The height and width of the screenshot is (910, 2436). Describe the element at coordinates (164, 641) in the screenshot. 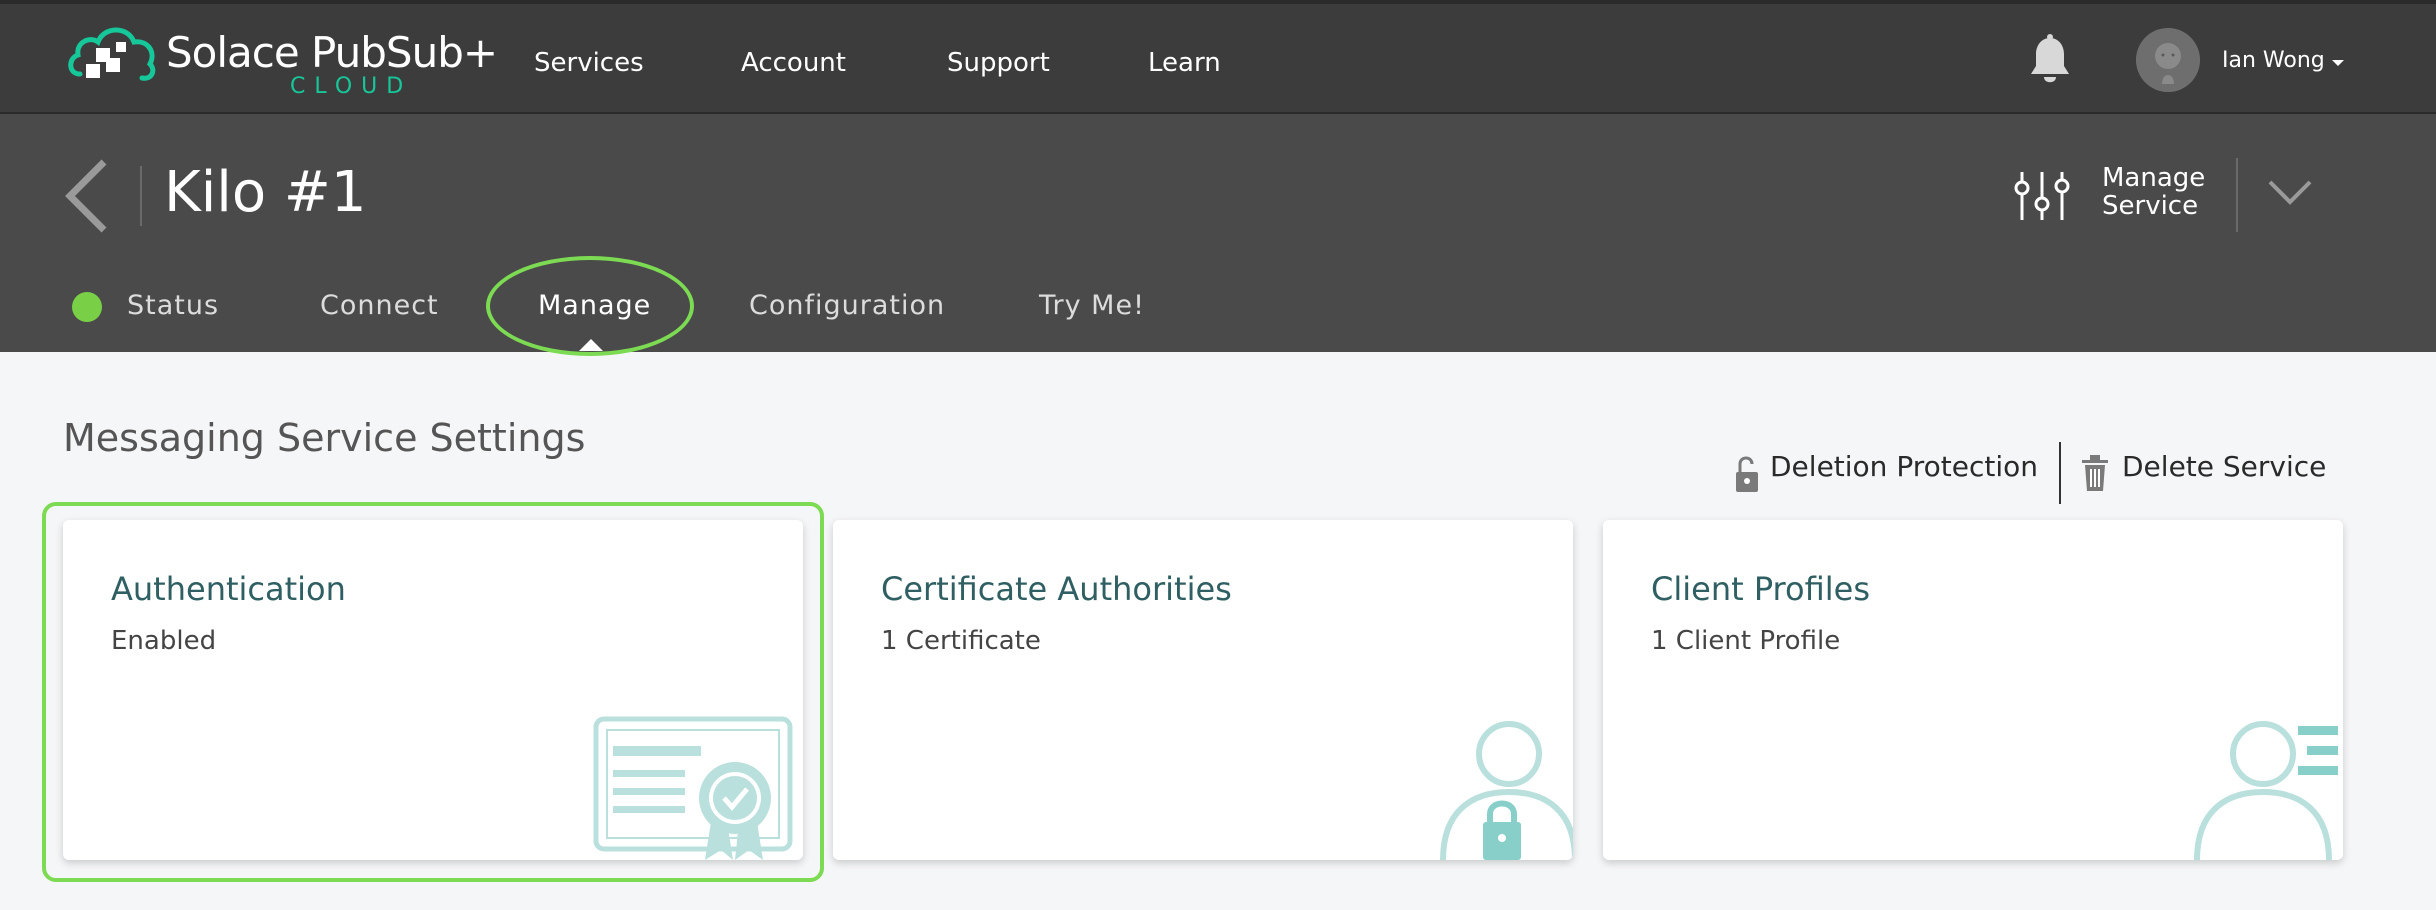

I see `card-subtitle: Enabled` at that location.